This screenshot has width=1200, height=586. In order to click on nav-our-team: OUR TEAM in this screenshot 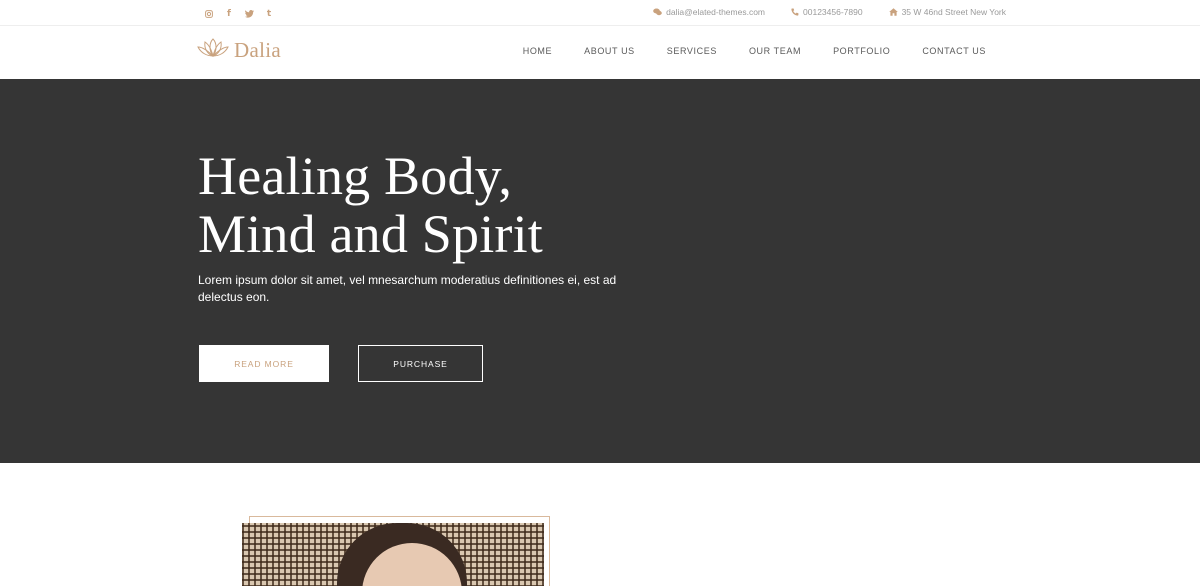, I will do `click(775, 51)`.